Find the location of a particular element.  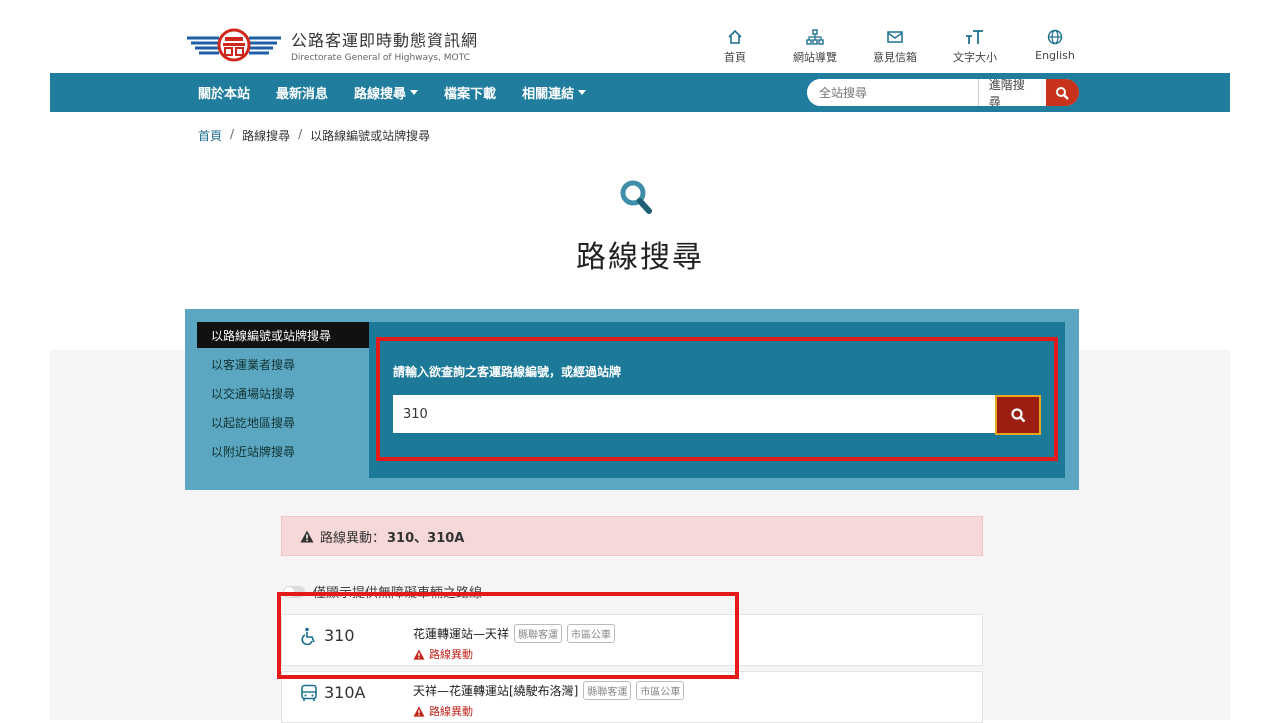

nav-item-about: 關於本站 is located at coordinates (224, 92).